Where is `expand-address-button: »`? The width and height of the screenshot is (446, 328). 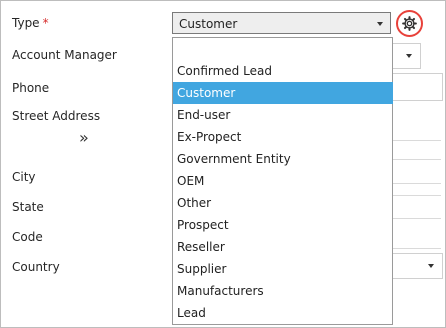
expand-address-button: » is located at coordinates (84, 137).